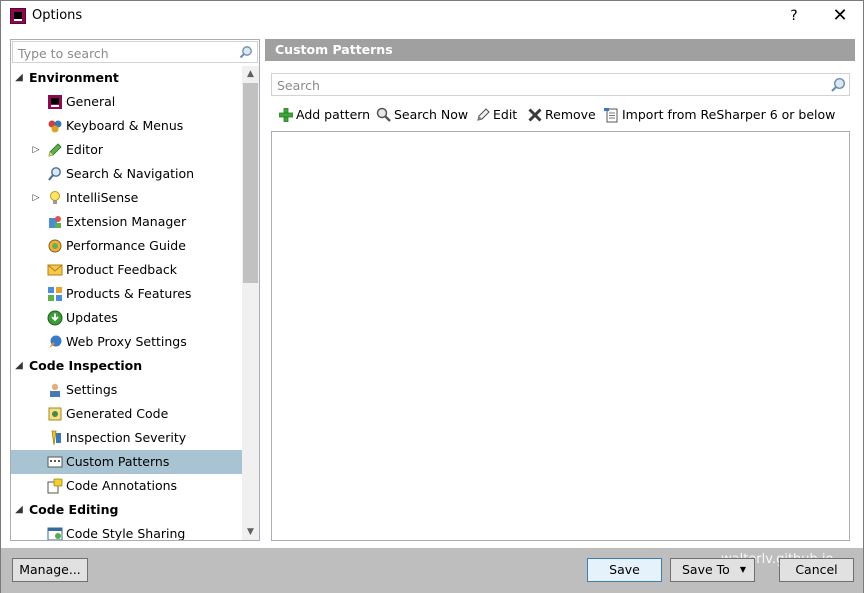 Image resolution: width=864 pixels, height=593 pixels. I want to click on chevron-down-icon: ▼, so click(742, 569).